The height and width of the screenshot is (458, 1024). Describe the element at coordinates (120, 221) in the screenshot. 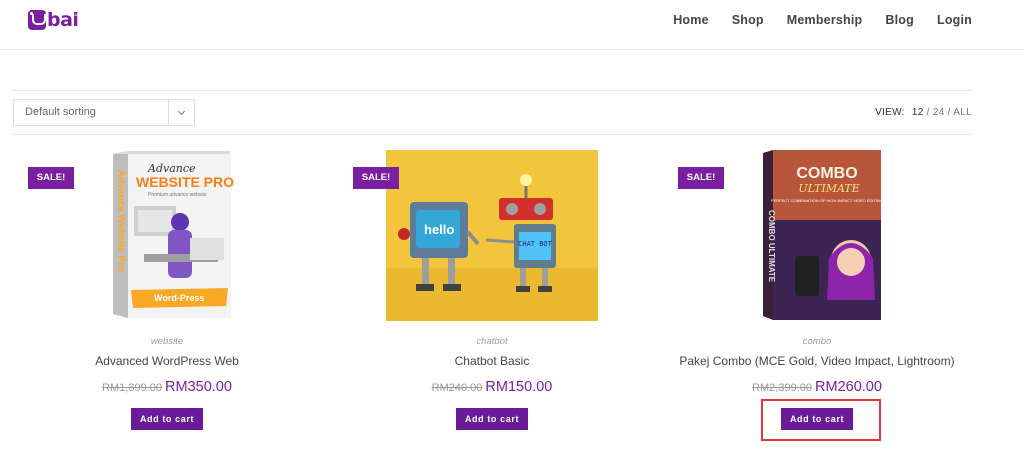

I see `box-side-text: Advance Website Pro` at that location.